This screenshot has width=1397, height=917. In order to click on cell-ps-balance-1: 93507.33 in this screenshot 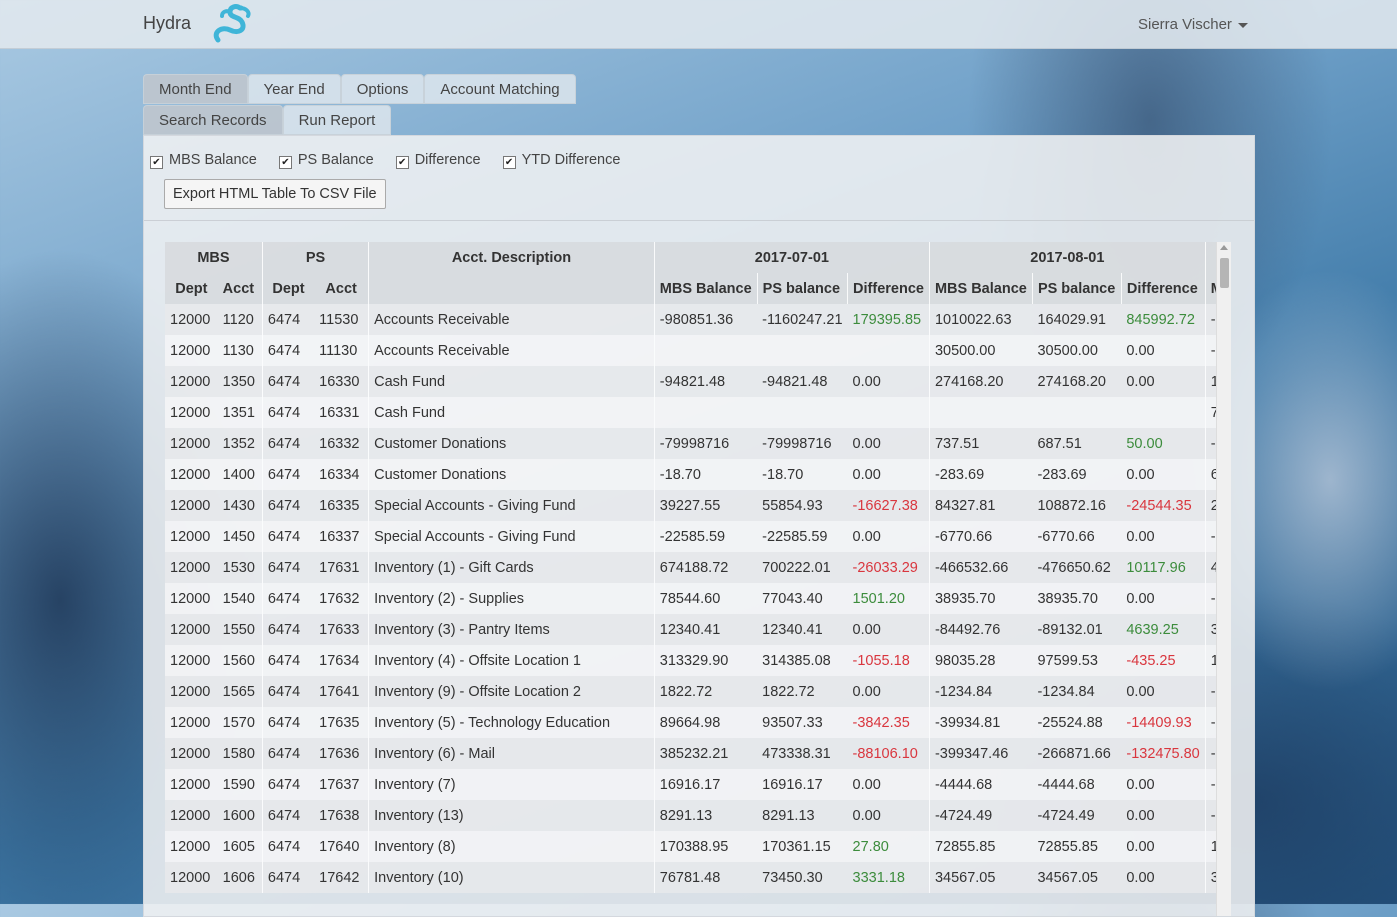, I will do `click(802, 722)`.